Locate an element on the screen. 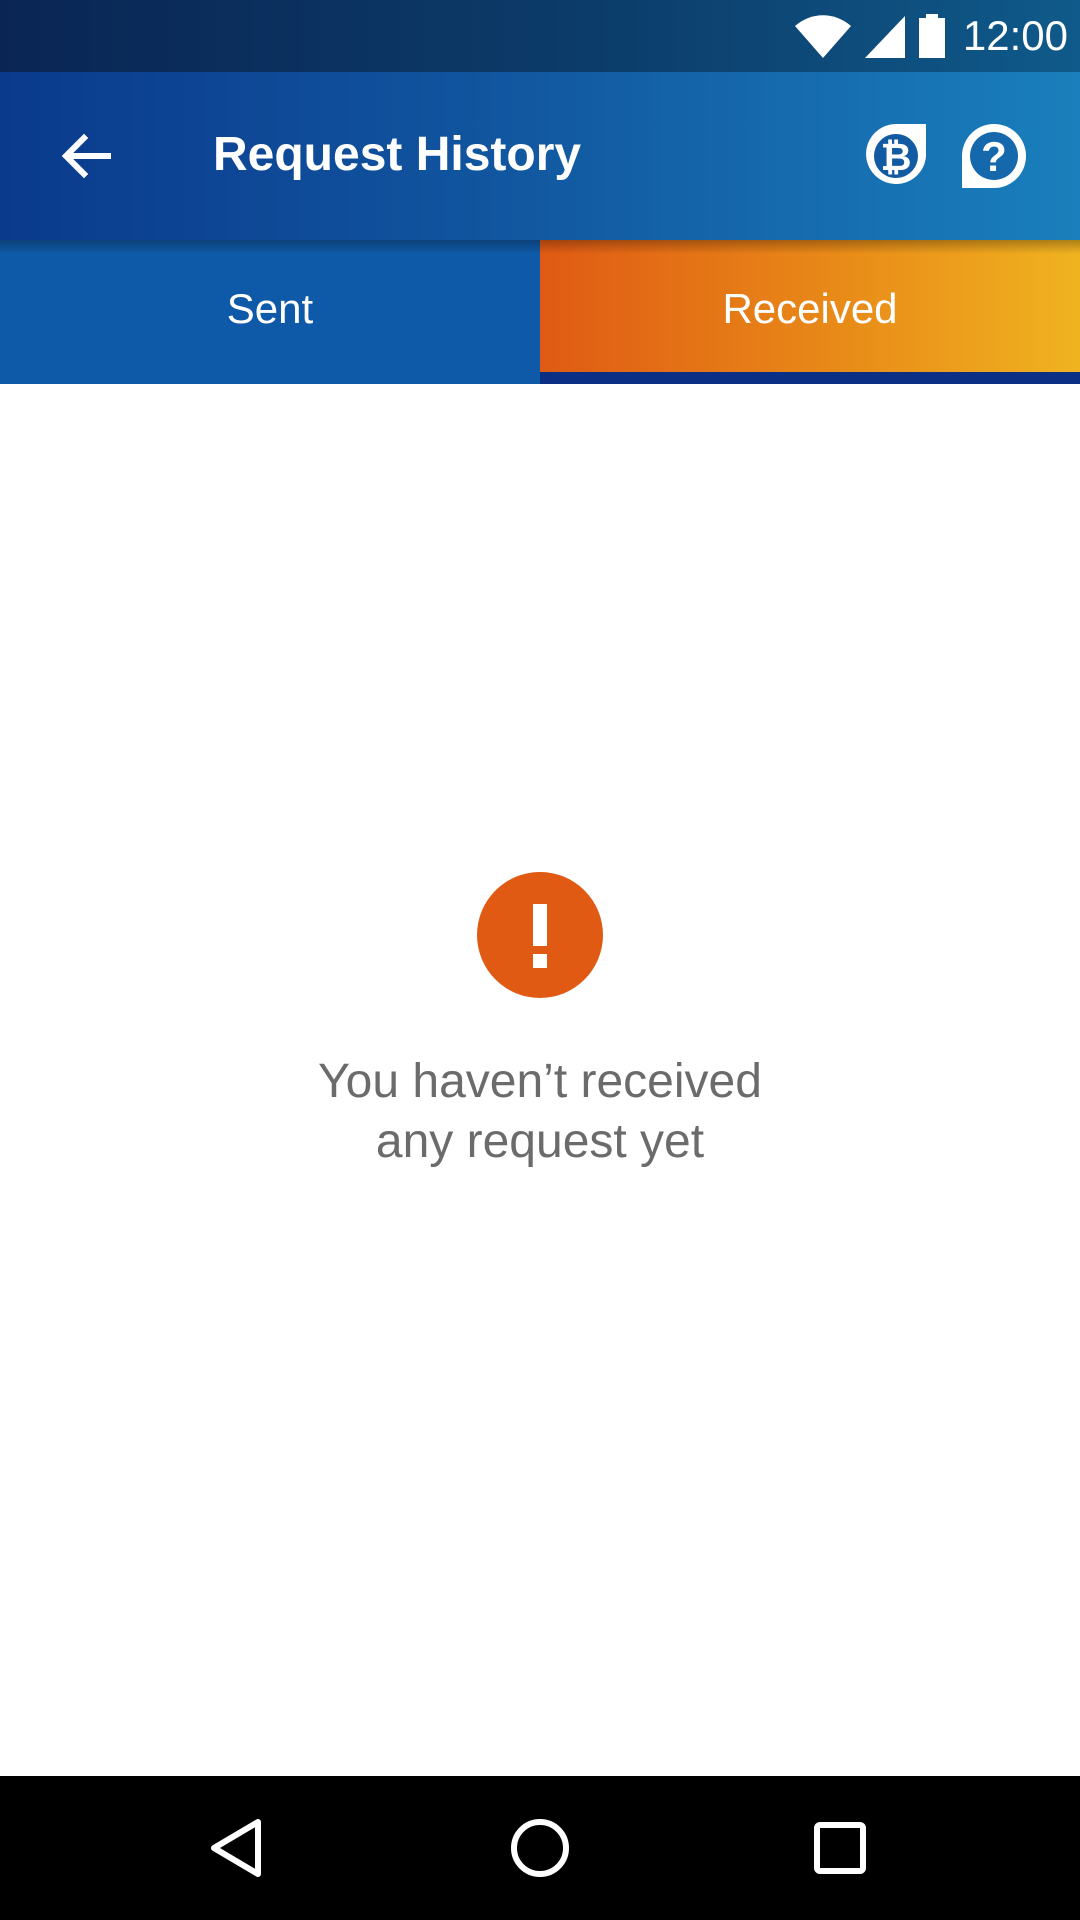 This screenshot has width=1080, height=1920. help-button: ? is located at coordinates (994, 156).